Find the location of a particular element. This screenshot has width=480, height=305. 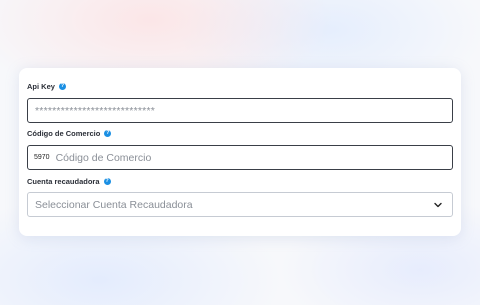

cuenta-recaudadora-label: Cuenta recaudadora is located at coordinates (63, 181).